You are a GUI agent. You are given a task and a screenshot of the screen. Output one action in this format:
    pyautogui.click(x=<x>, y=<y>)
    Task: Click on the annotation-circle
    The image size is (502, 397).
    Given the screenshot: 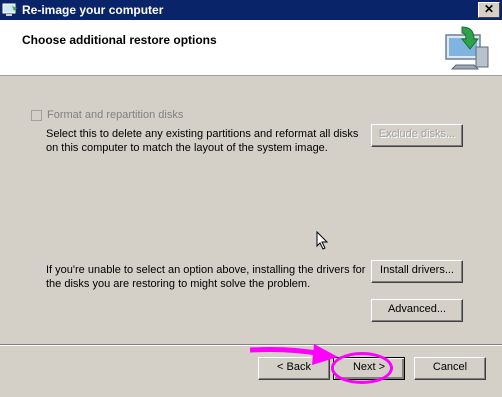 What is the action you would take?
    pyautogui.click(x=362, y=368)
    